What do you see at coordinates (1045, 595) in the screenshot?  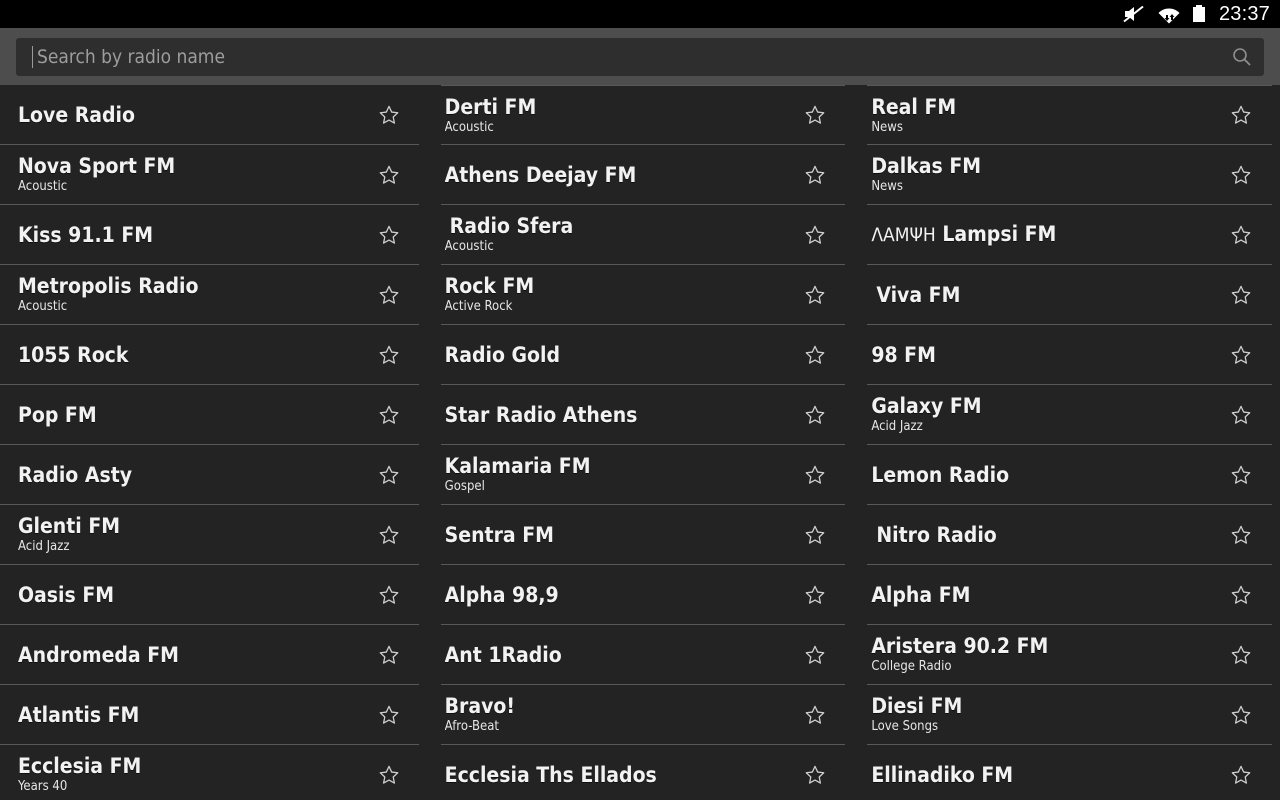 I see `station-text-block: Alpha FM` at bounding box center [1045, 595].